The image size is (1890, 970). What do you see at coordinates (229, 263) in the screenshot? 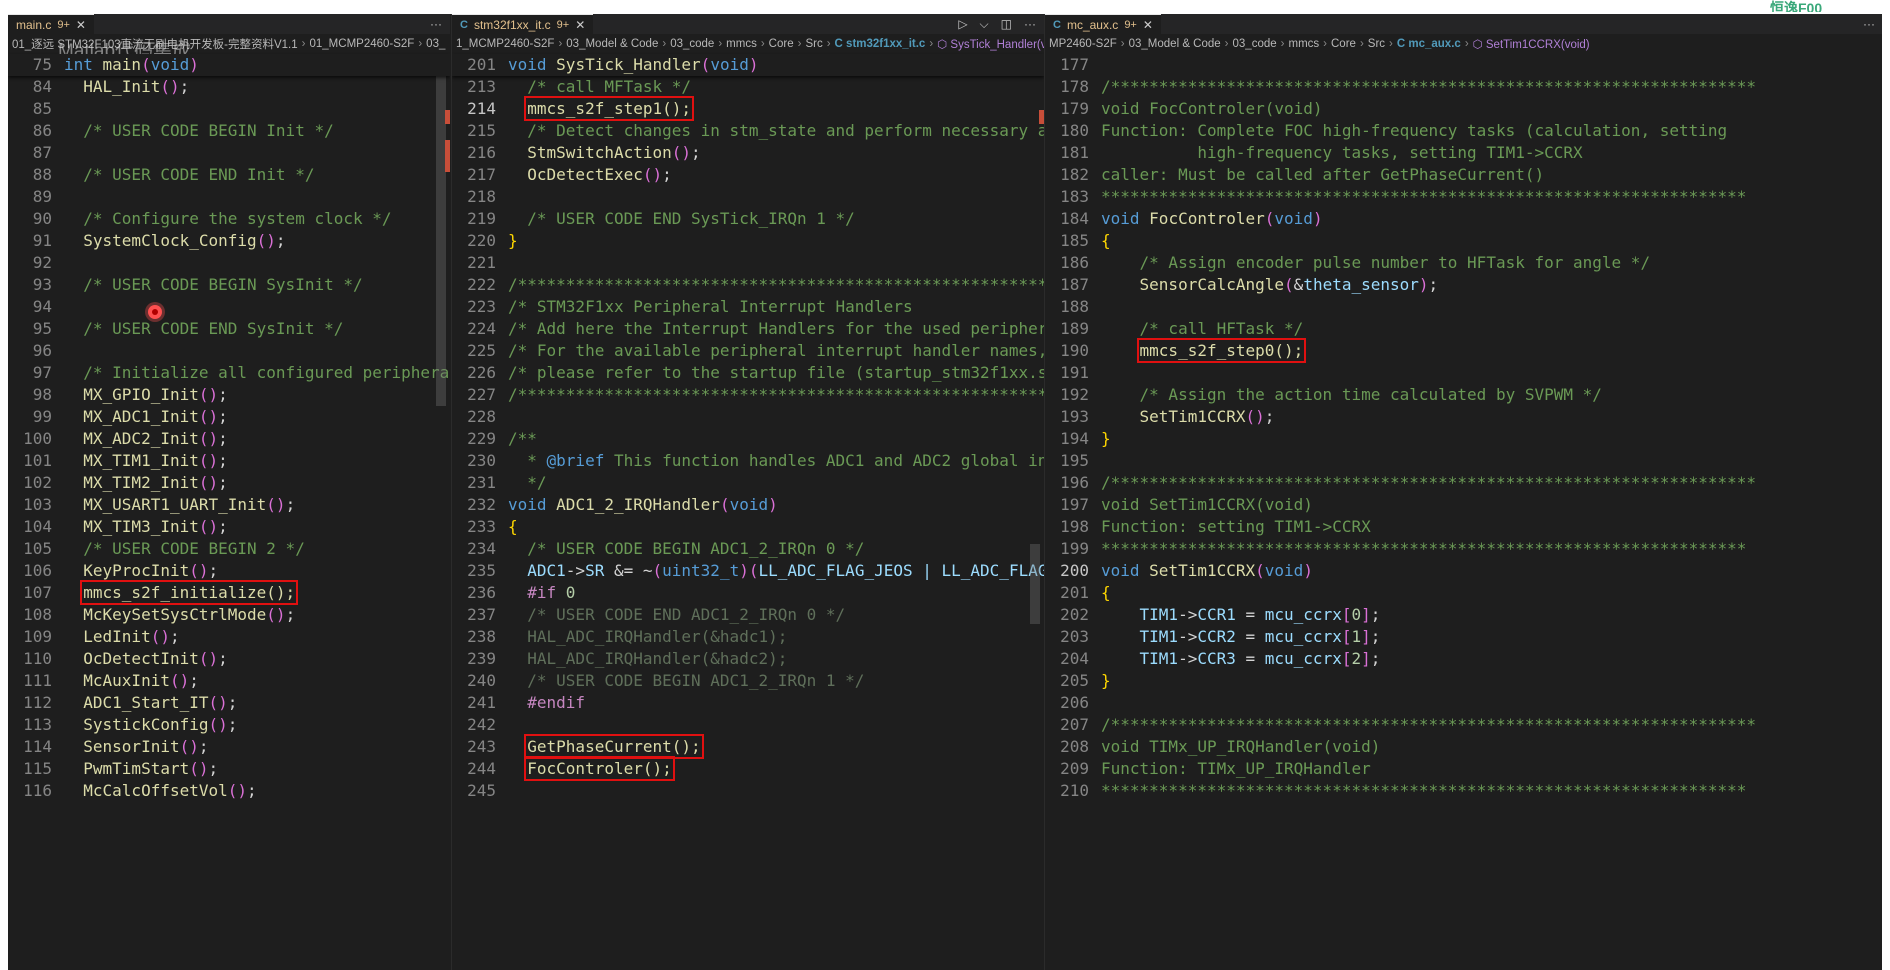
I see `code-line: 92` at bounding box center [229, 263].